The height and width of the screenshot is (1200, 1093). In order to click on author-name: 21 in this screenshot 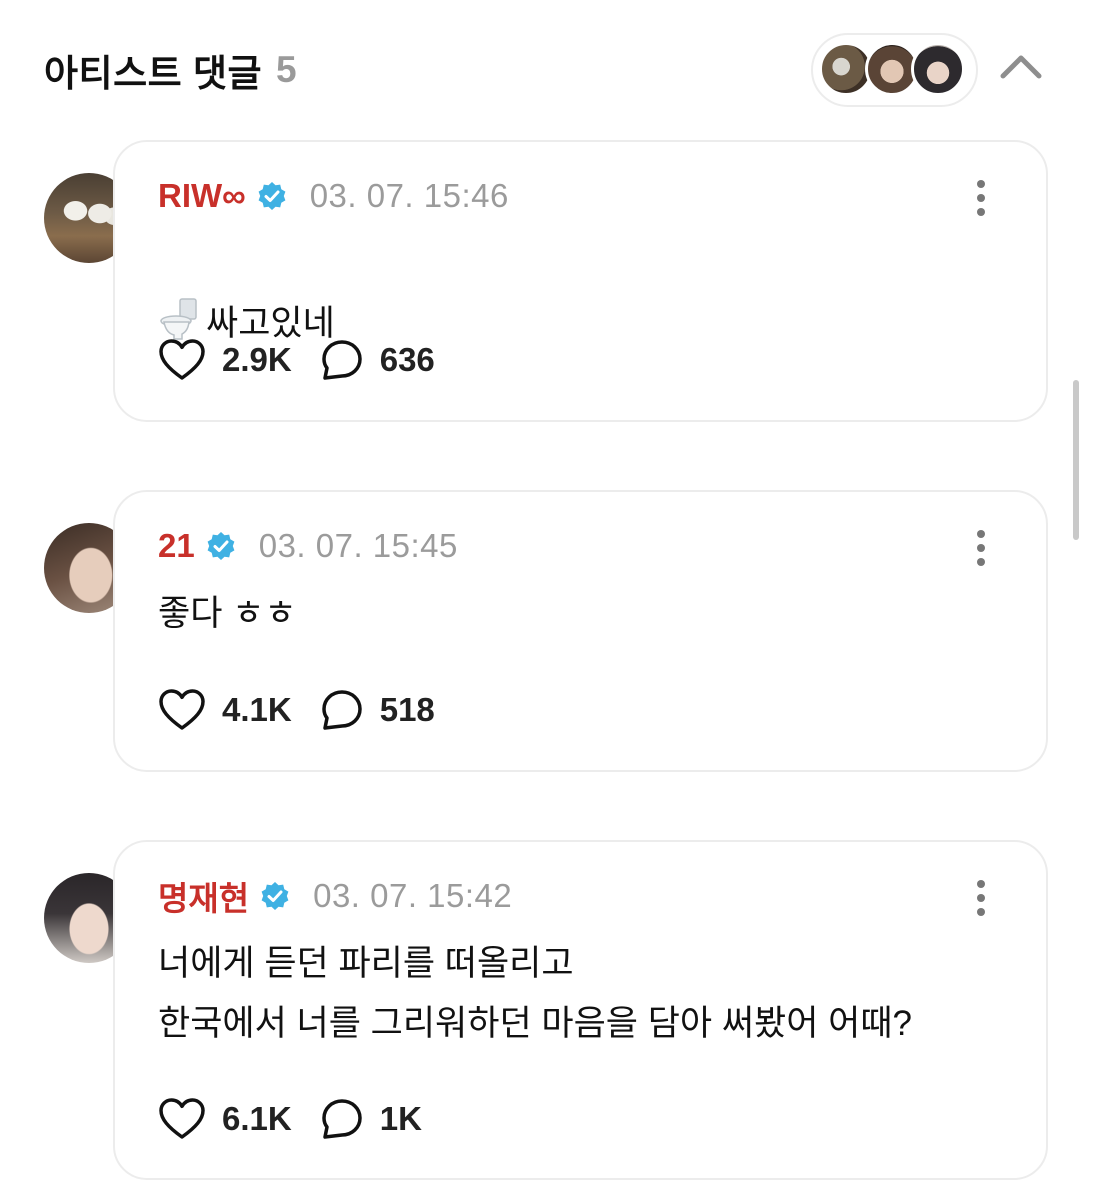, I will do `click(176, 546)`.